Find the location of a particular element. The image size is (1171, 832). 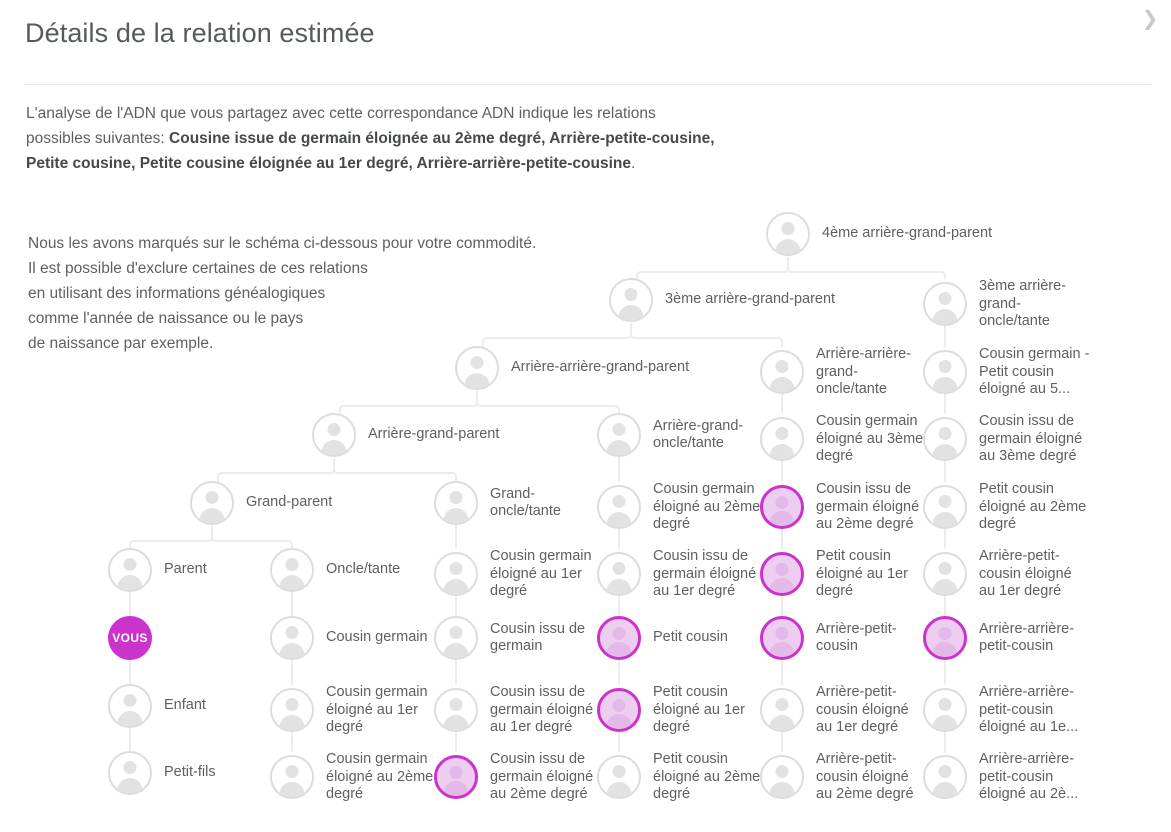

header-divider is located at coordinates (588, 84).